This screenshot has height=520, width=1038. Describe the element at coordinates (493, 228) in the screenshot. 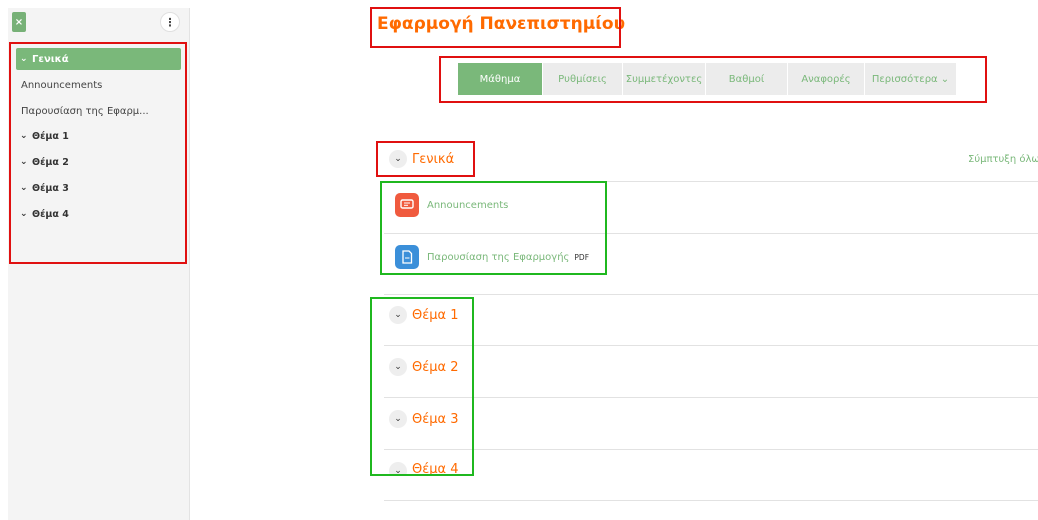

I see `highlight-box-activities` at that location.